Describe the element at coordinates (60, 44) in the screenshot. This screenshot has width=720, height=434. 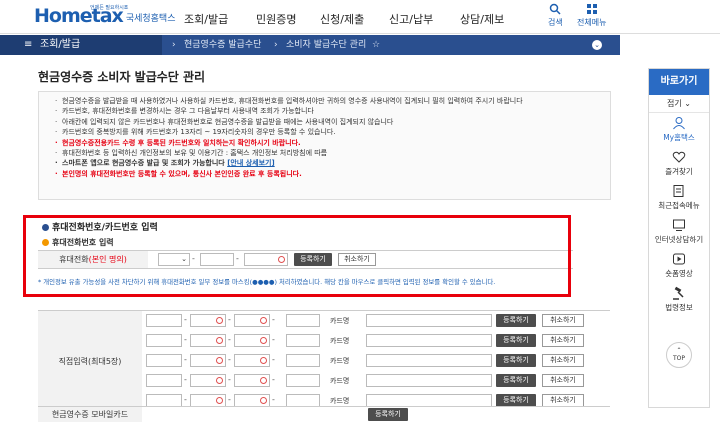
I see `menu-label: 조회/발급` at that location.